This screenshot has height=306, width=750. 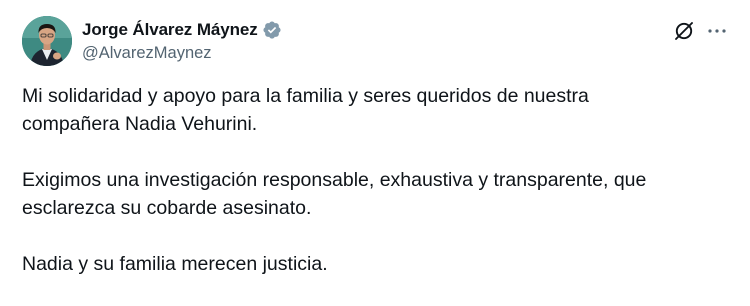 I want to click on author-name-row: Jorge Álvarez Máynez, so click(x=182, y=30).